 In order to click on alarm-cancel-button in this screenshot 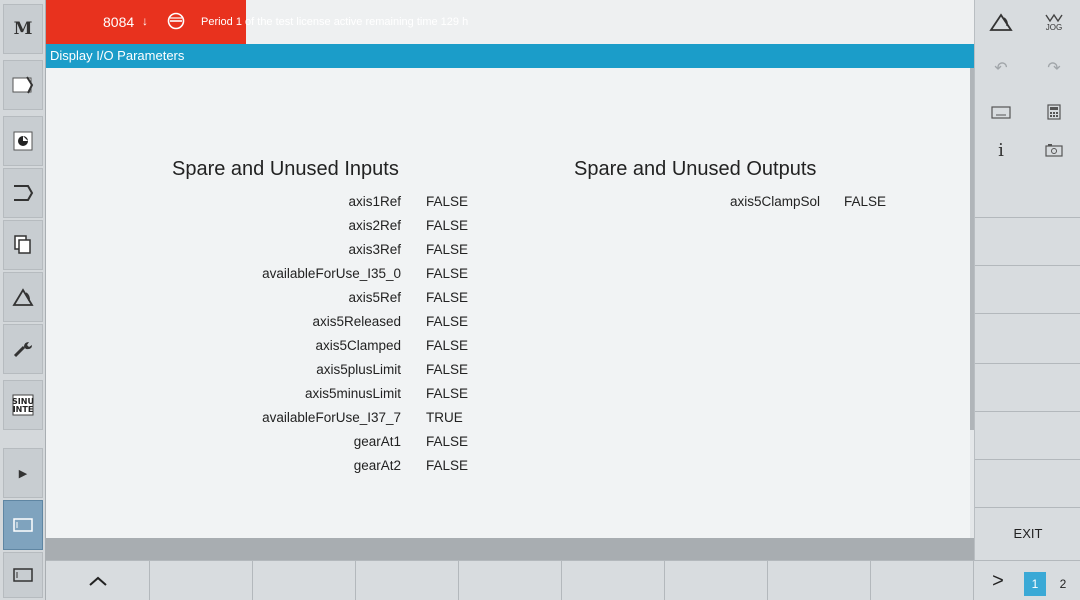, I will do `click(1001, 22)`.